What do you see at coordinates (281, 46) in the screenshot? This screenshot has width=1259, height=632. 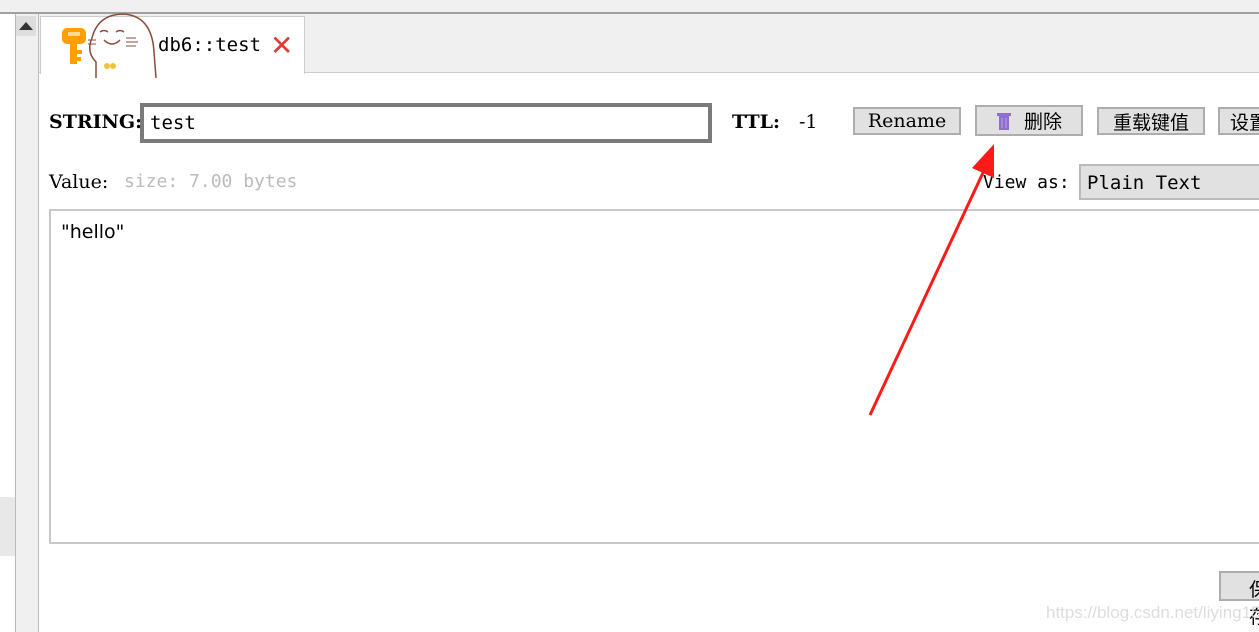 I see `close-icon: ✕` at bounding box center [281, 46].